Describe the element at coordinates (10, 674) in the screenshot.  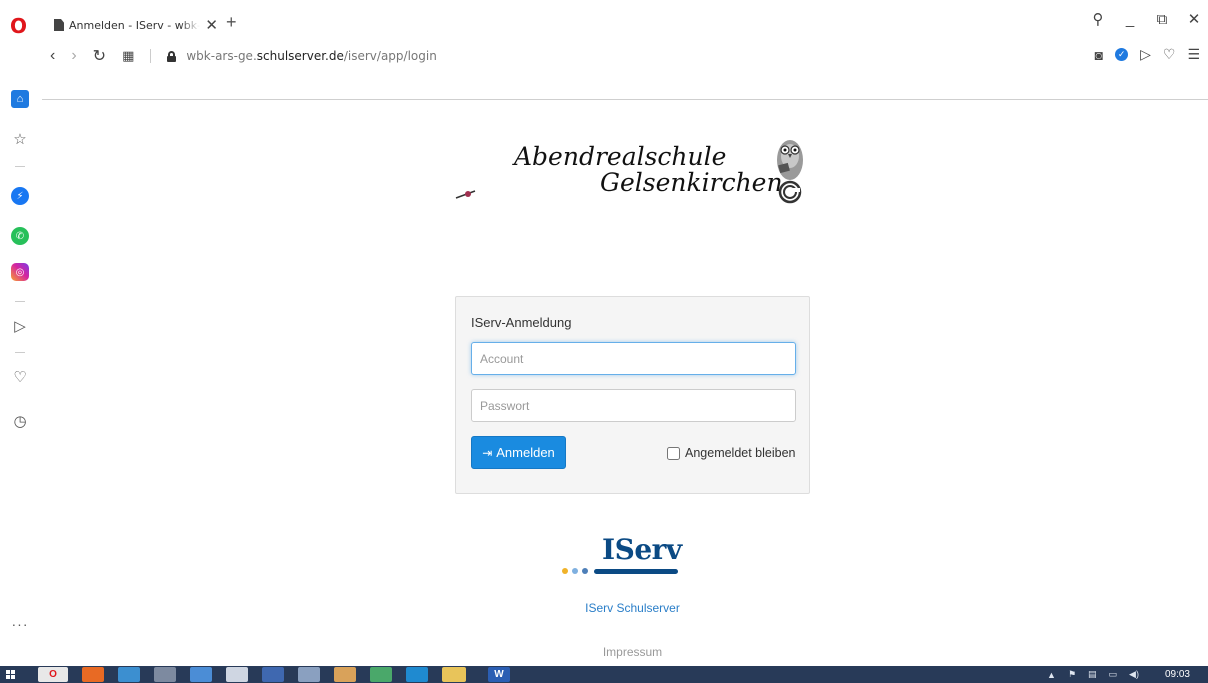
I see `windows-start-icon` at that location.